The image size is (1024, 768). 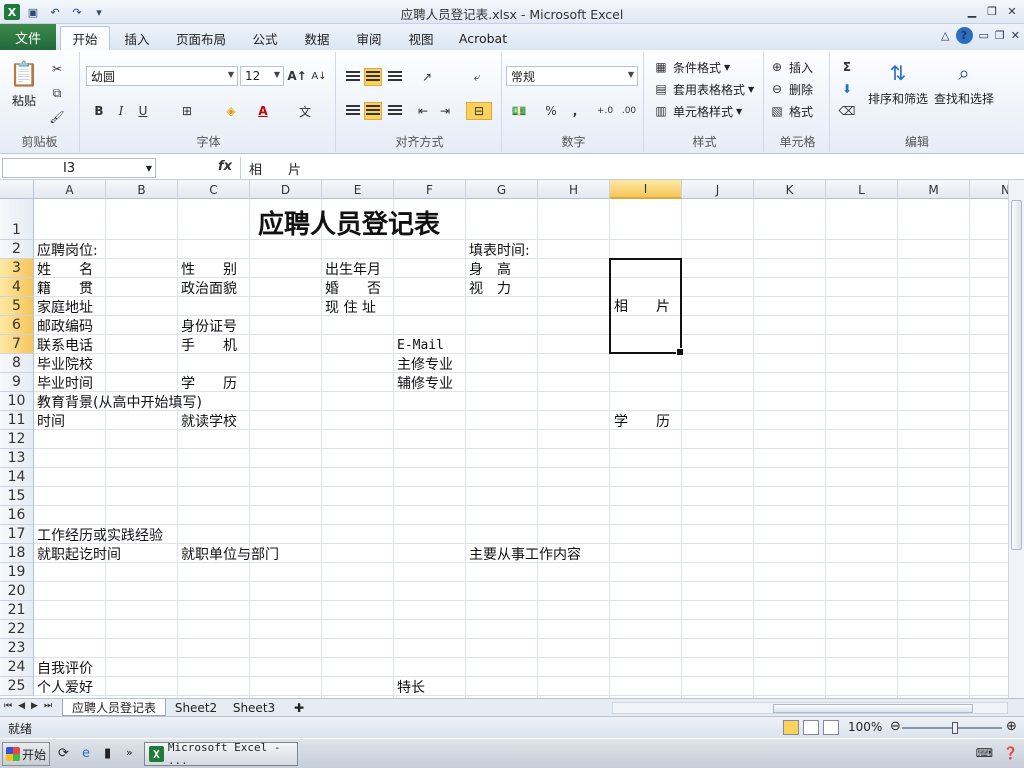 What do you see at coordinates (1000, 35) in the screenshot?
I see `doc-restore-icon: ❐` at bounding box center [1000, 35].